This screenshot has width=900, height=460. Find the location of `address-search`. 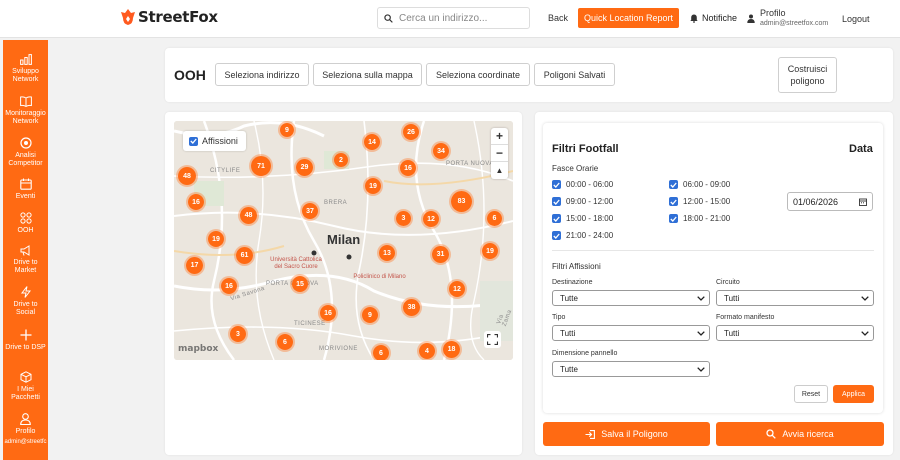

address-search is located at coordinates (453, 18).